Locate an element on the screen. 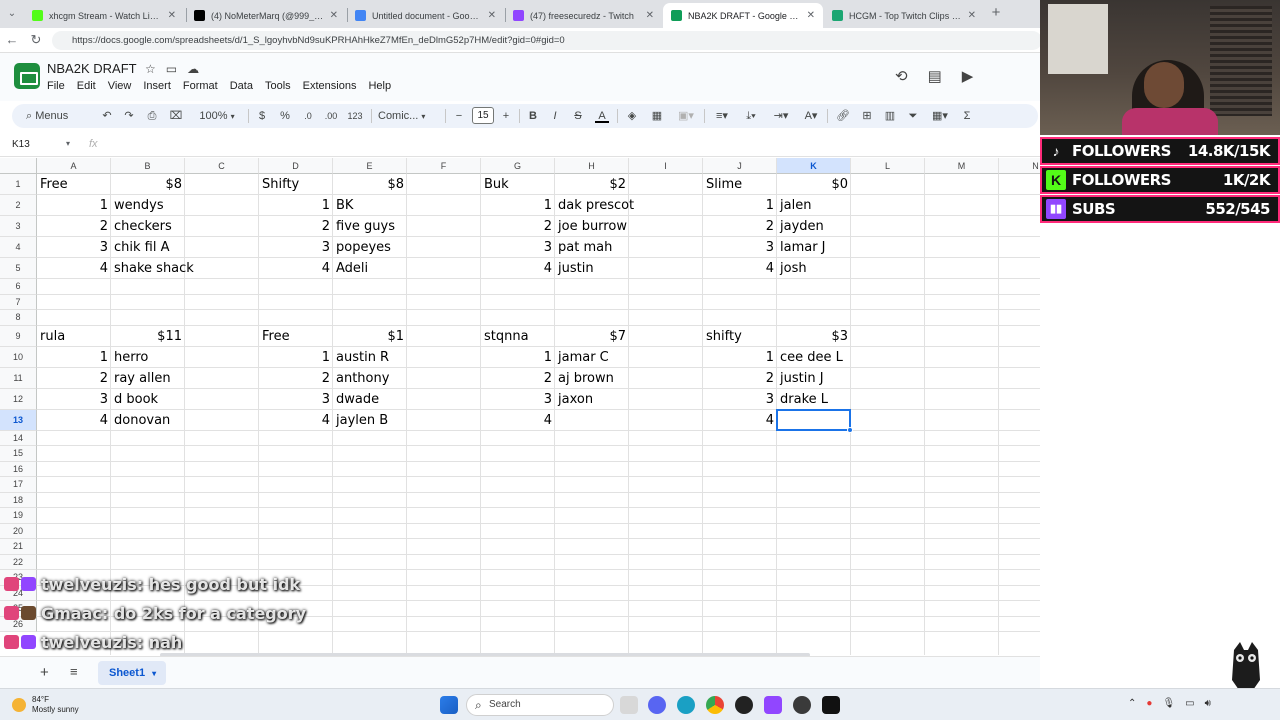 Image resolution: width=1280 pixels, height=720 pixels. cell-k4: lamar J is located at coordinates (851, 247).